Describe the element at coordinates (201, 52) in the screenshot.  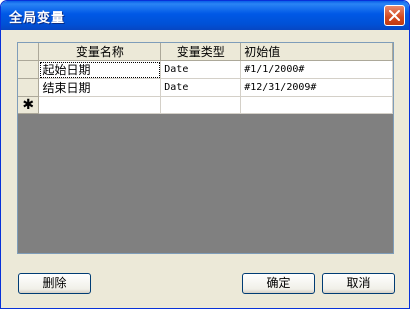
I see `column-header-type: 变量类型` at that location.